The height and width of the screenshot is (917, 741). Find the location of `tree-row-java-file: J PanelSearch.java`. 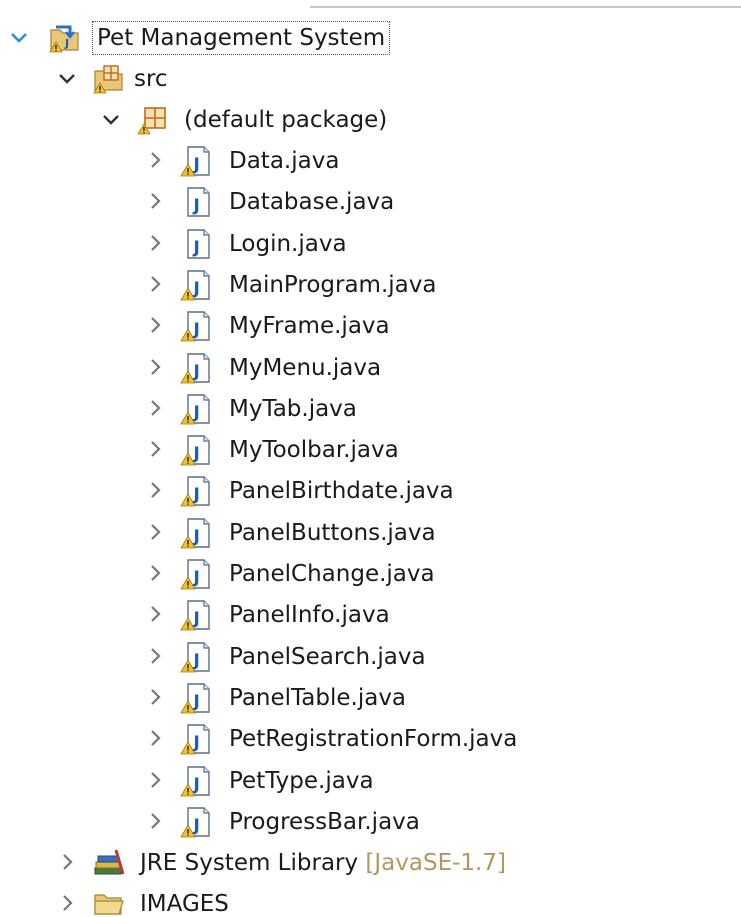

tree-row-java-file: J PanelSearch.java is located at coordinates (370, 657).